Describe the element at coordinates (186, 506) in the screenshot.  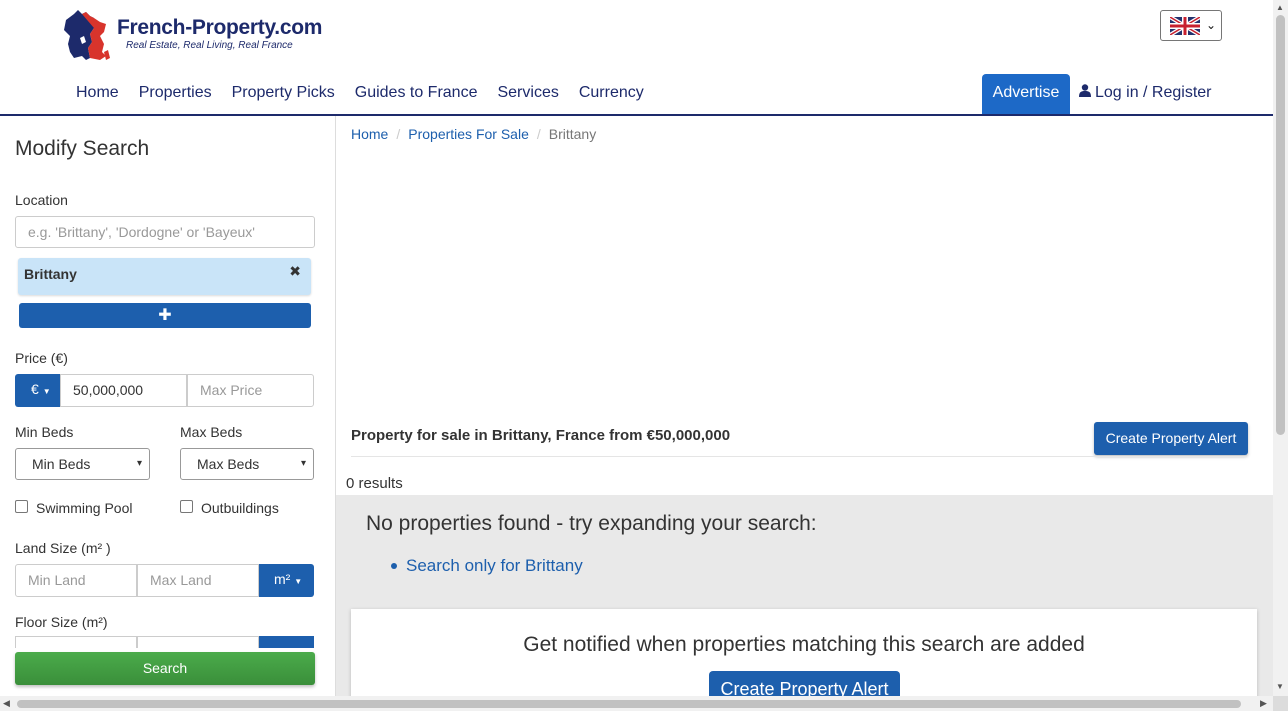
I see `outbuildings-checkbox` at that location.